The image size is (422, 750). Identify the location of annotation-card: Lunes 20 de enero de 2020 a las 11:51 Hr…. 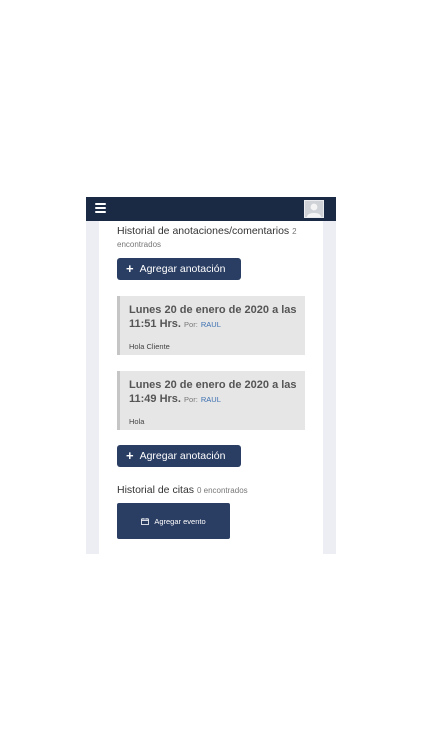
(211, 325).